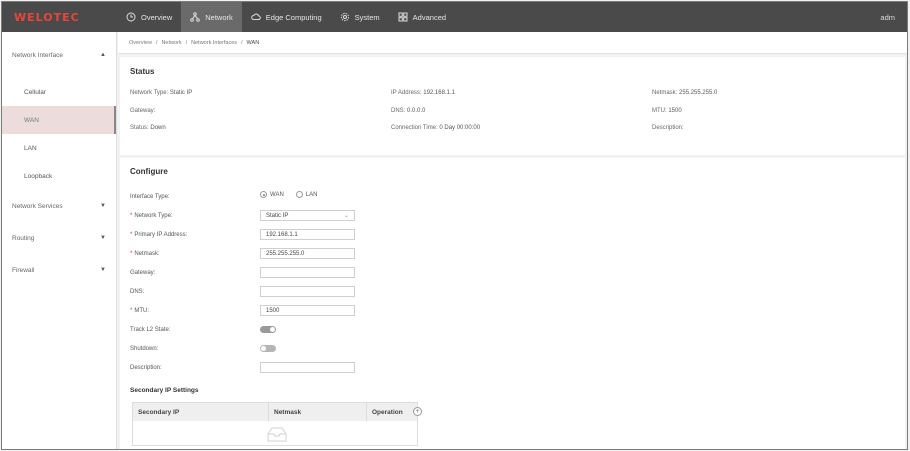 This screenshot has width=910, height=451. What do you see at coordinates (288, 194) in the screenshot?
I see `interface-type-radio-group: WAN LAN` at bounding box center [288, 194].